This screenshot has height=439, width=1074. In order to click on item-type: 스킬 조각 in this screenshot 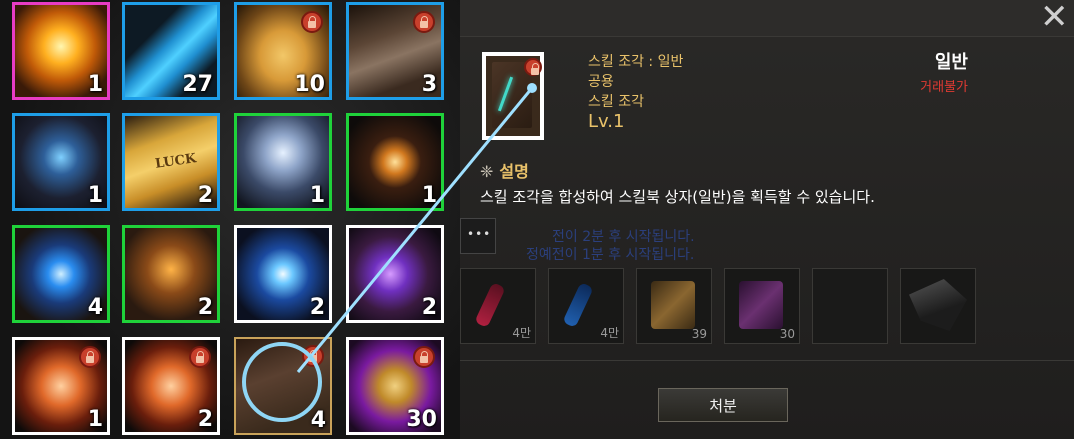, I will do `click(616, 102)`.